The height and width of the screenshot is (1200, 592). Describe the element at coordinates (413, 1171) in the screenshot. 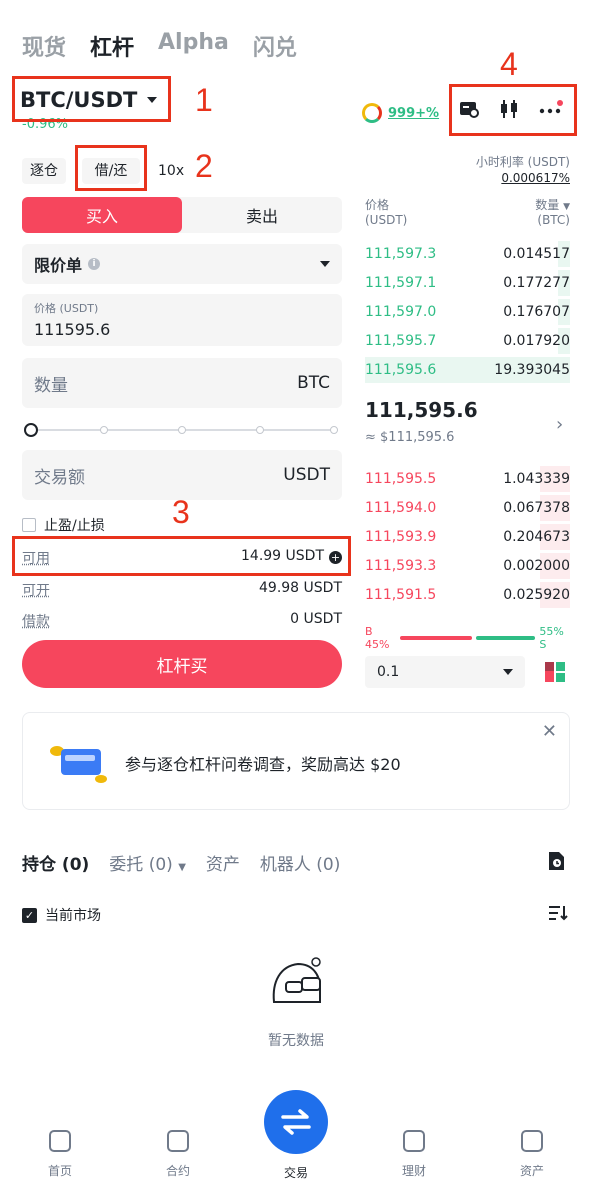

I see `nav-earn-label: 理财` at that location.